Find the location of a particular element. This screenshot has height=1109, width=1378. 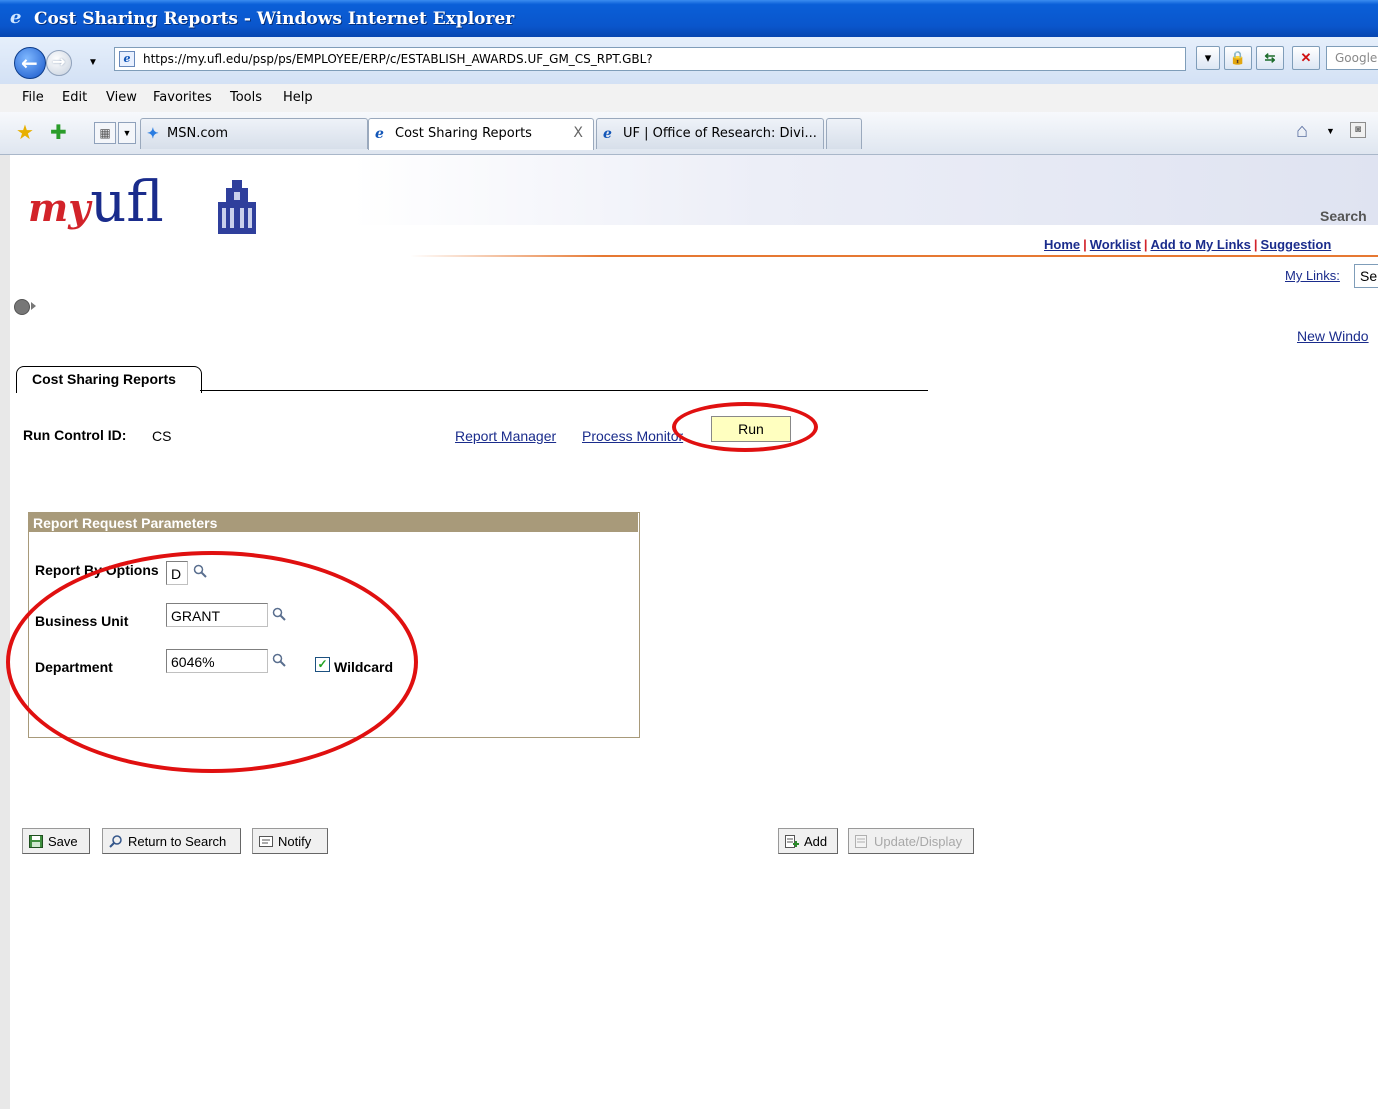

home-icon: ⌂ is located at coordinates (1302, 131).